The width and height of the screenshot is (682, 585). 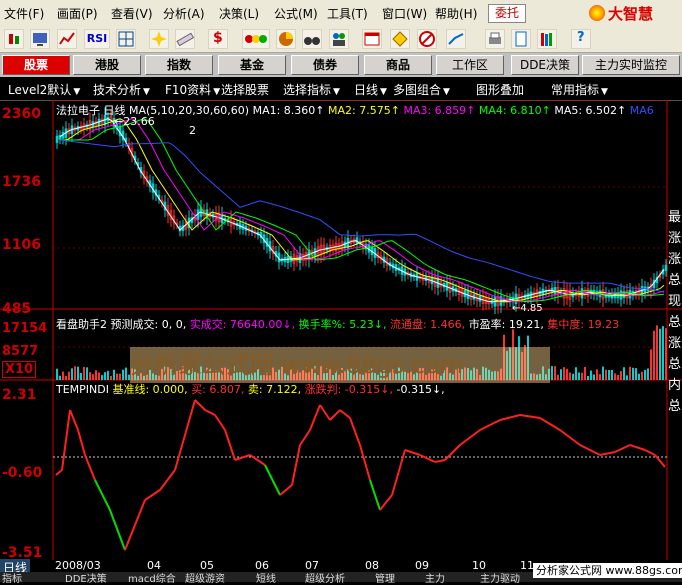 What do you see at coordinates (312, 39) in the screenshot?
I see `binoculars-icon` at bounding box center [312, 39].